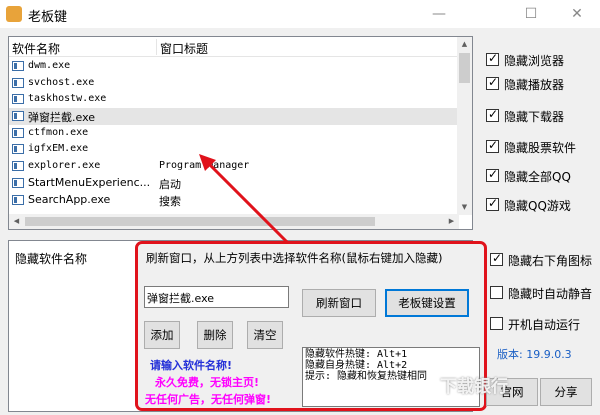 Image resolution: width=600 pixels, height=415 pixels. What do you see at coordinates (156, 47) in the screenshot?
I see `column-separator` at bounding box center [156, 47].